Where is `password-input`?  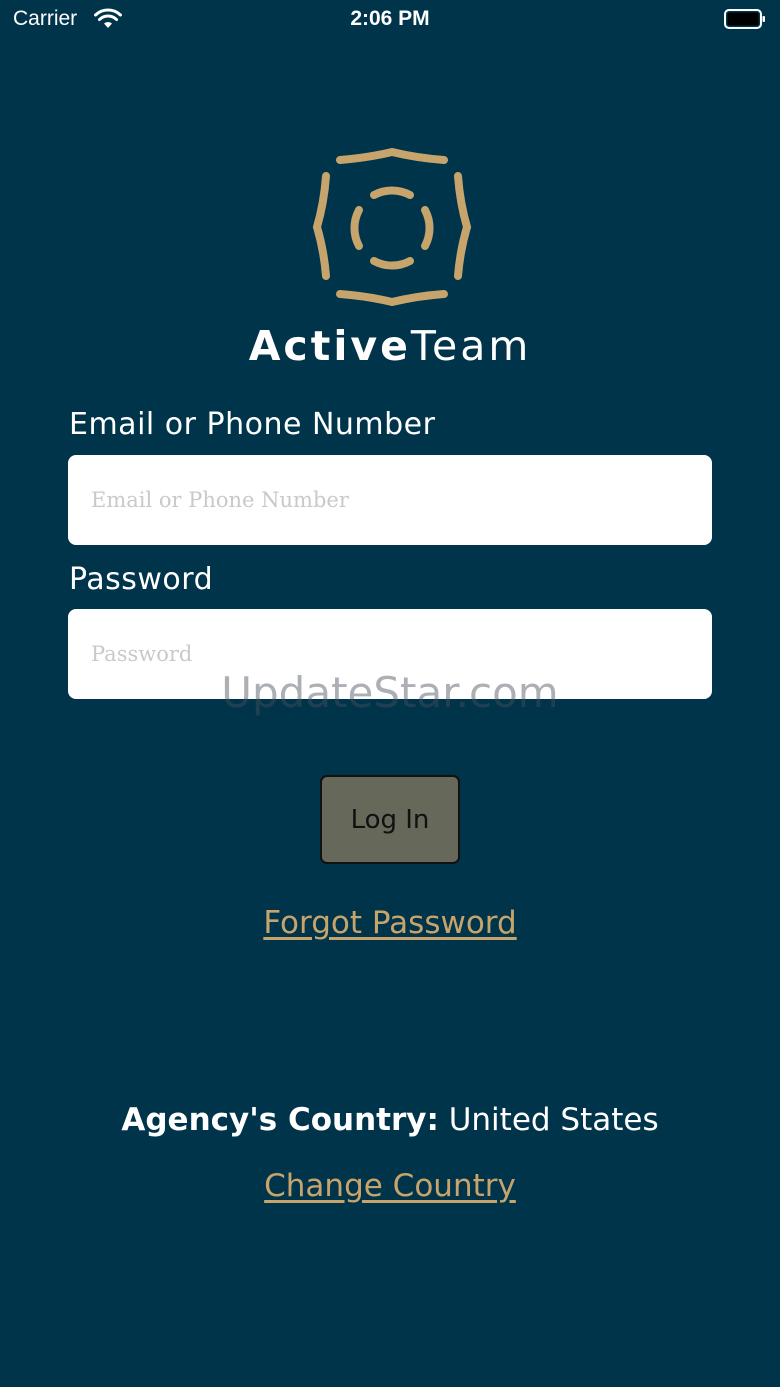
password-input is located at coordinates (390, 654).